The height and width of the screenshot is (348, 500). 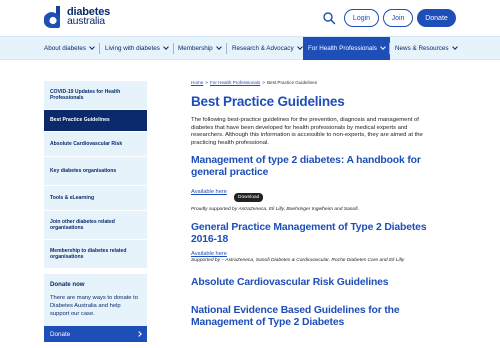 I want to click on join-button: Join, so click(x=398, y=18).